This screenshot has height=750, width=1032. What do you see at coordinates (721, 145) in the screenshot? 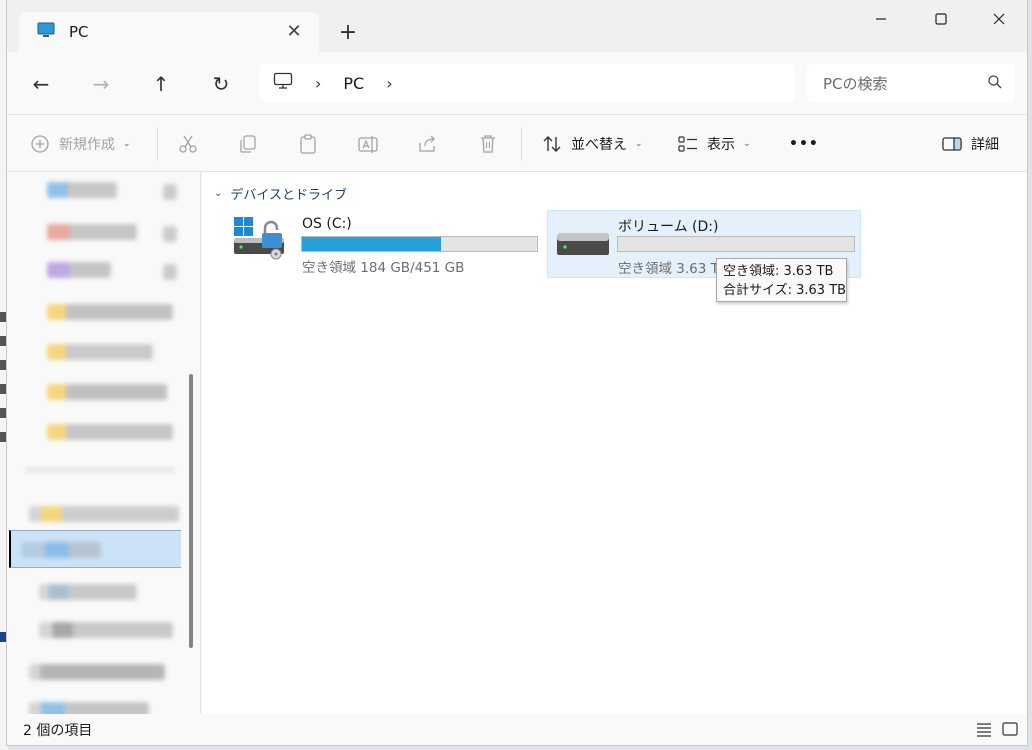
I see `view-label: 表示` at bounding box center [721, 145].